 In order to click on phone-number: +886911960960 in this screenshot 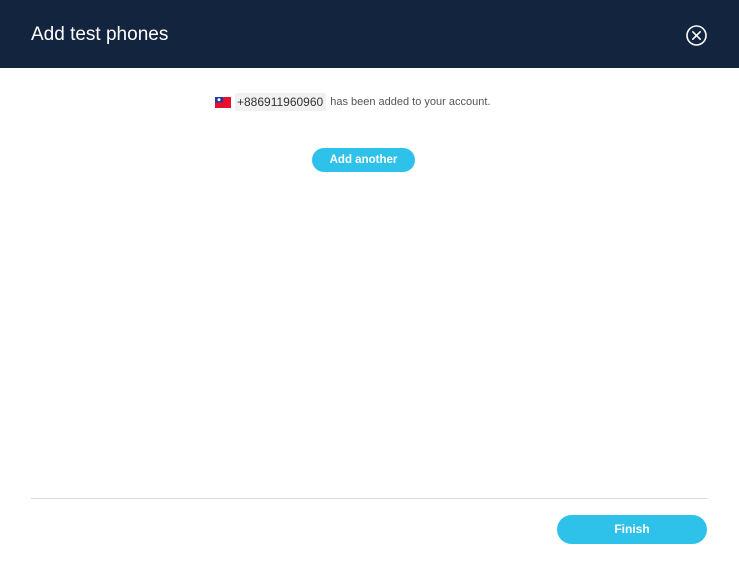, I will do `click(281, 102)`.